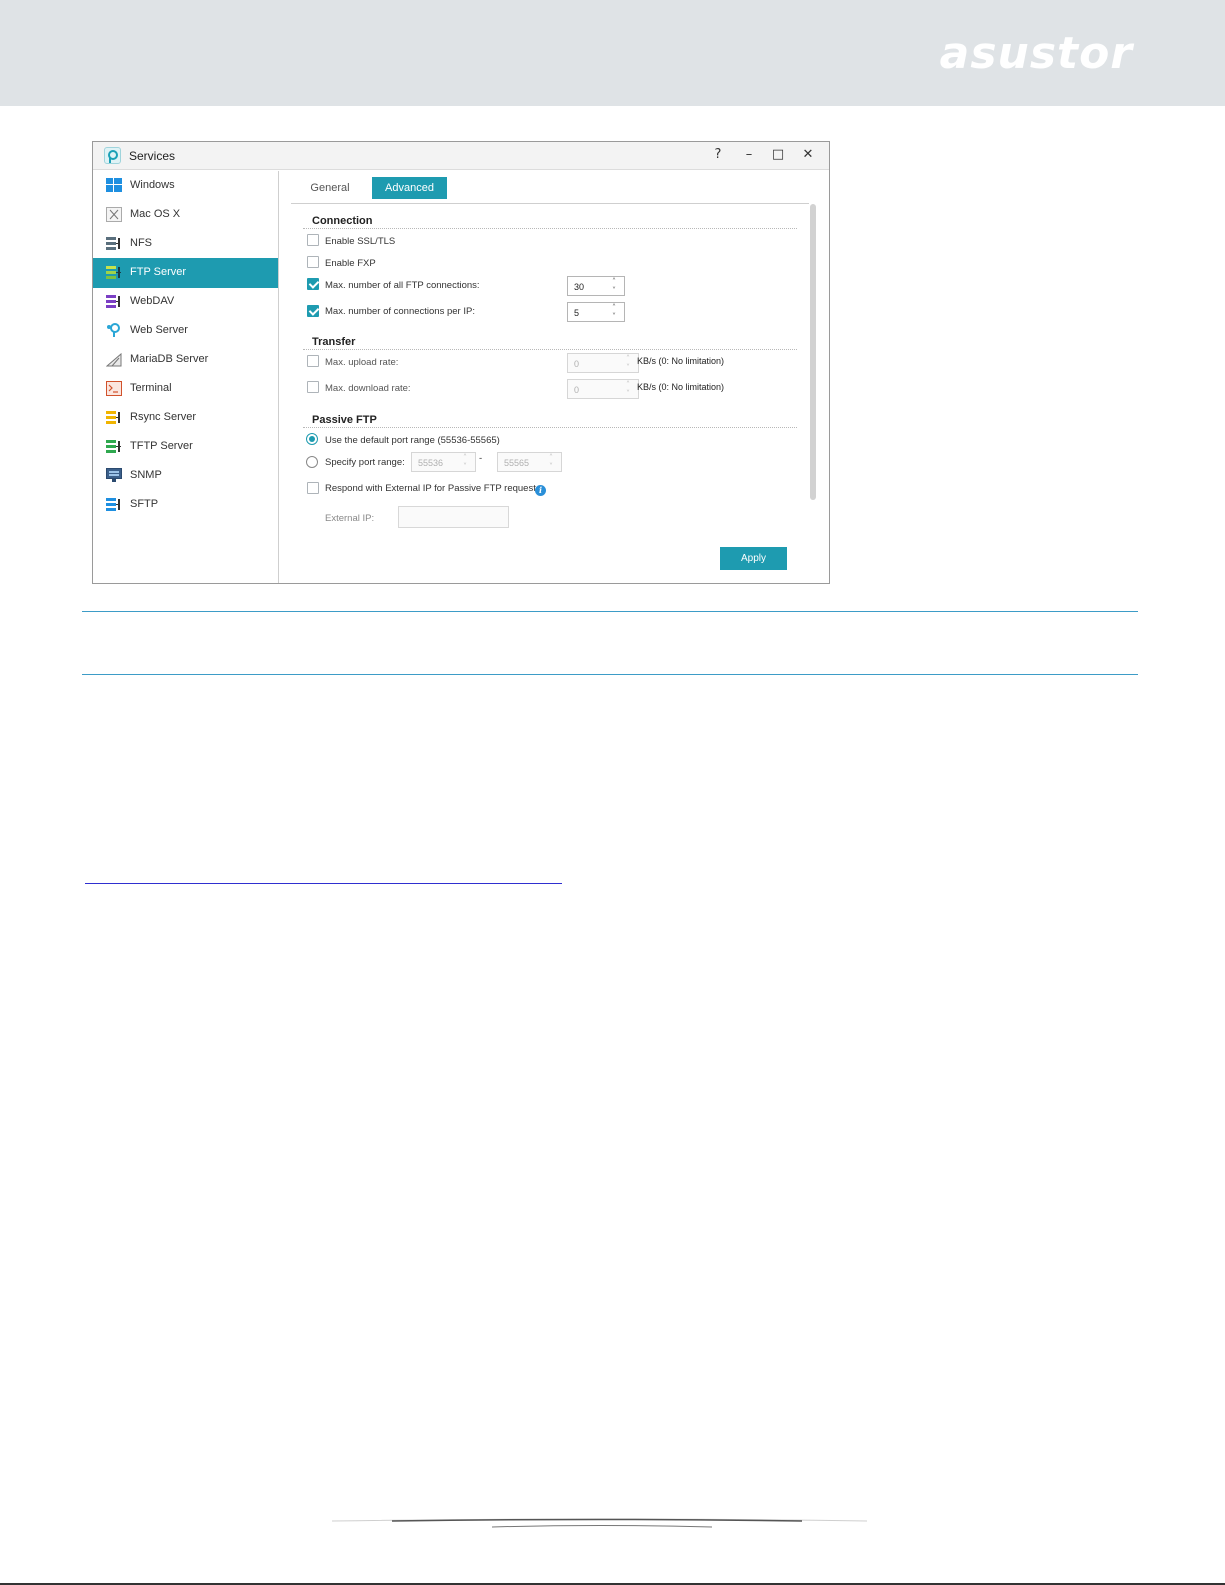  I want to click on tab-divider, so click(550, 203).